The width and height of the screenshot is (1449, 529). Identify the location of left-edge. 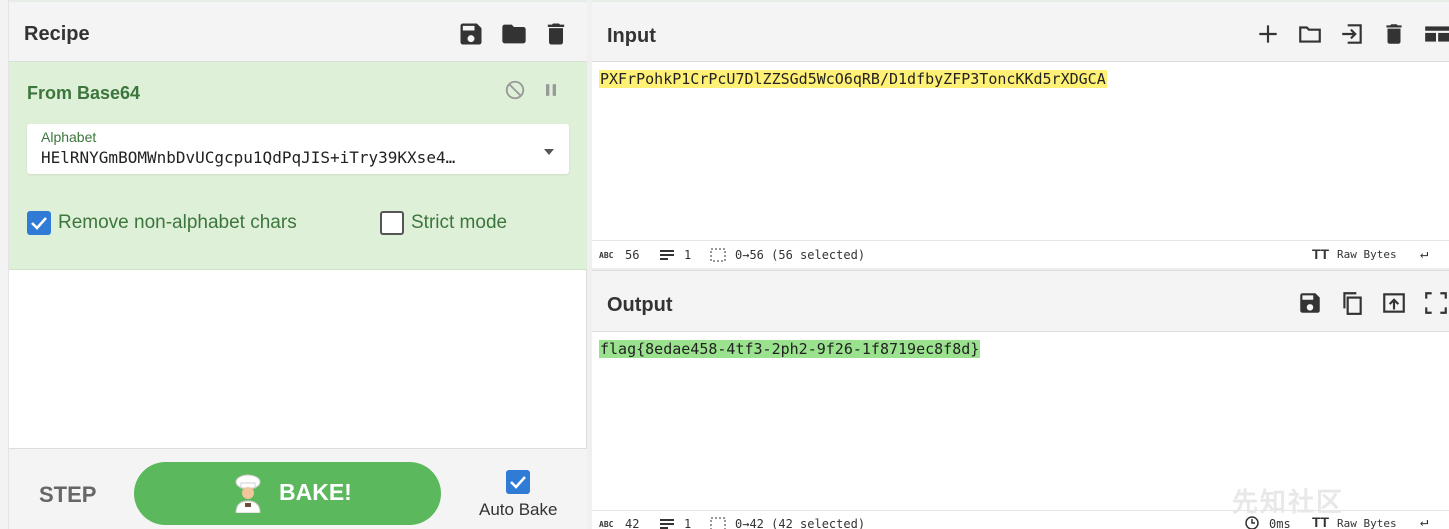
(4, 264).